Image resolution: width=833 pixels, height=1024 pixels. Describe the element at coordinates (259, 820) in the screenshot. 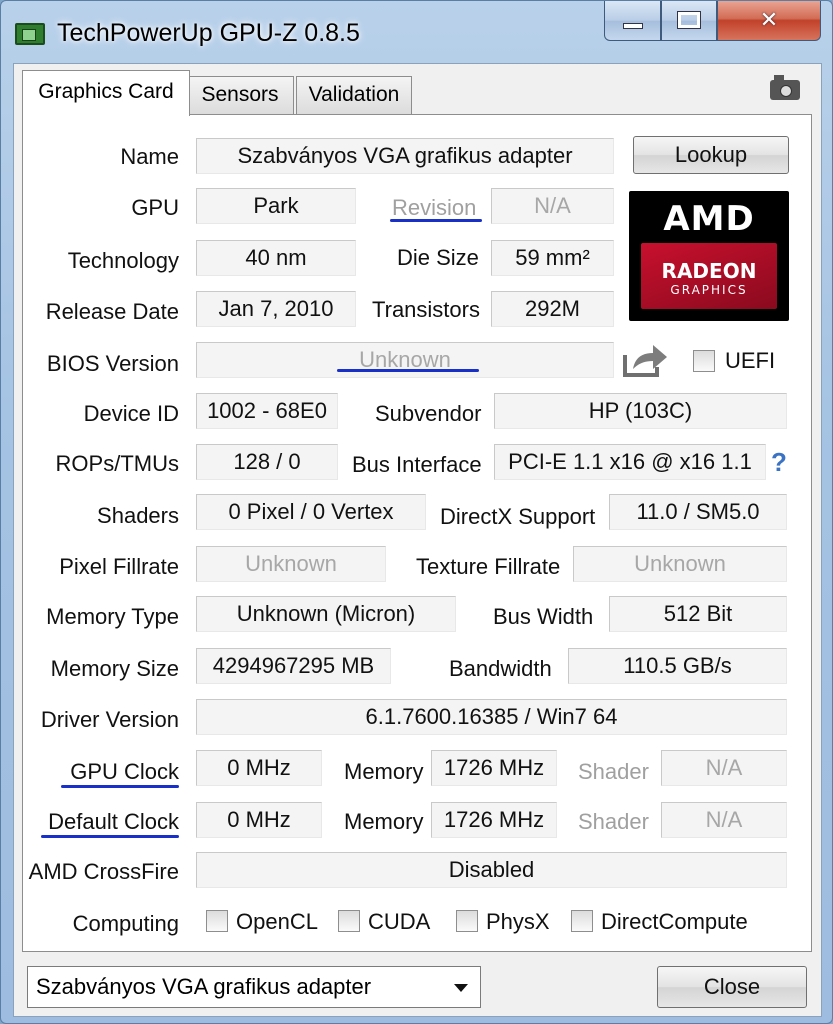

I see `default-clock-field: 0 MHz` at that location.